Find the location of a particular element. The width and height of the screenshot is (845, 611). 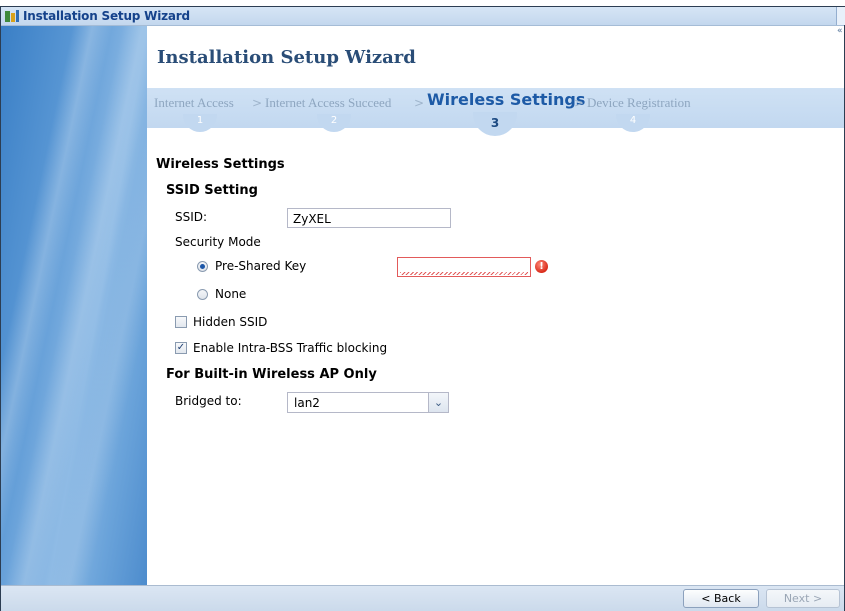

ssid-label: SSID: is located at coordinates (191, 217).